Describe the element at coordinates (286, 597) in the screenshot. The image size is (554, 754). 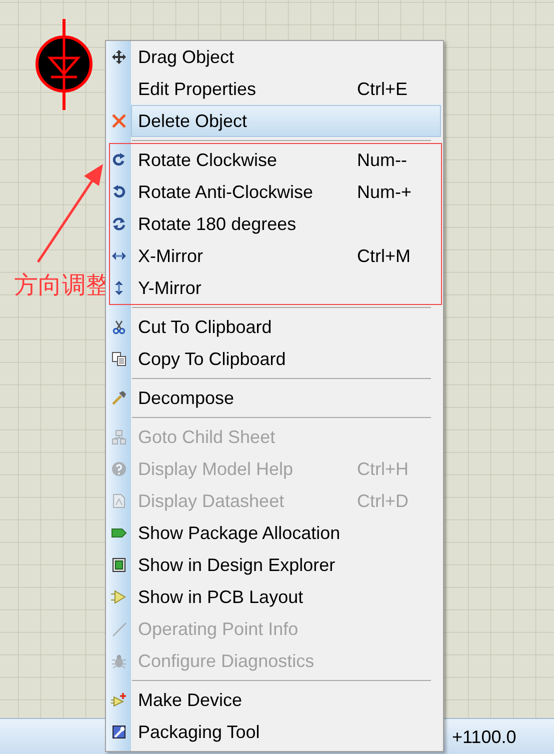
I see `menu-item: Show in PCB Layout` at that location.